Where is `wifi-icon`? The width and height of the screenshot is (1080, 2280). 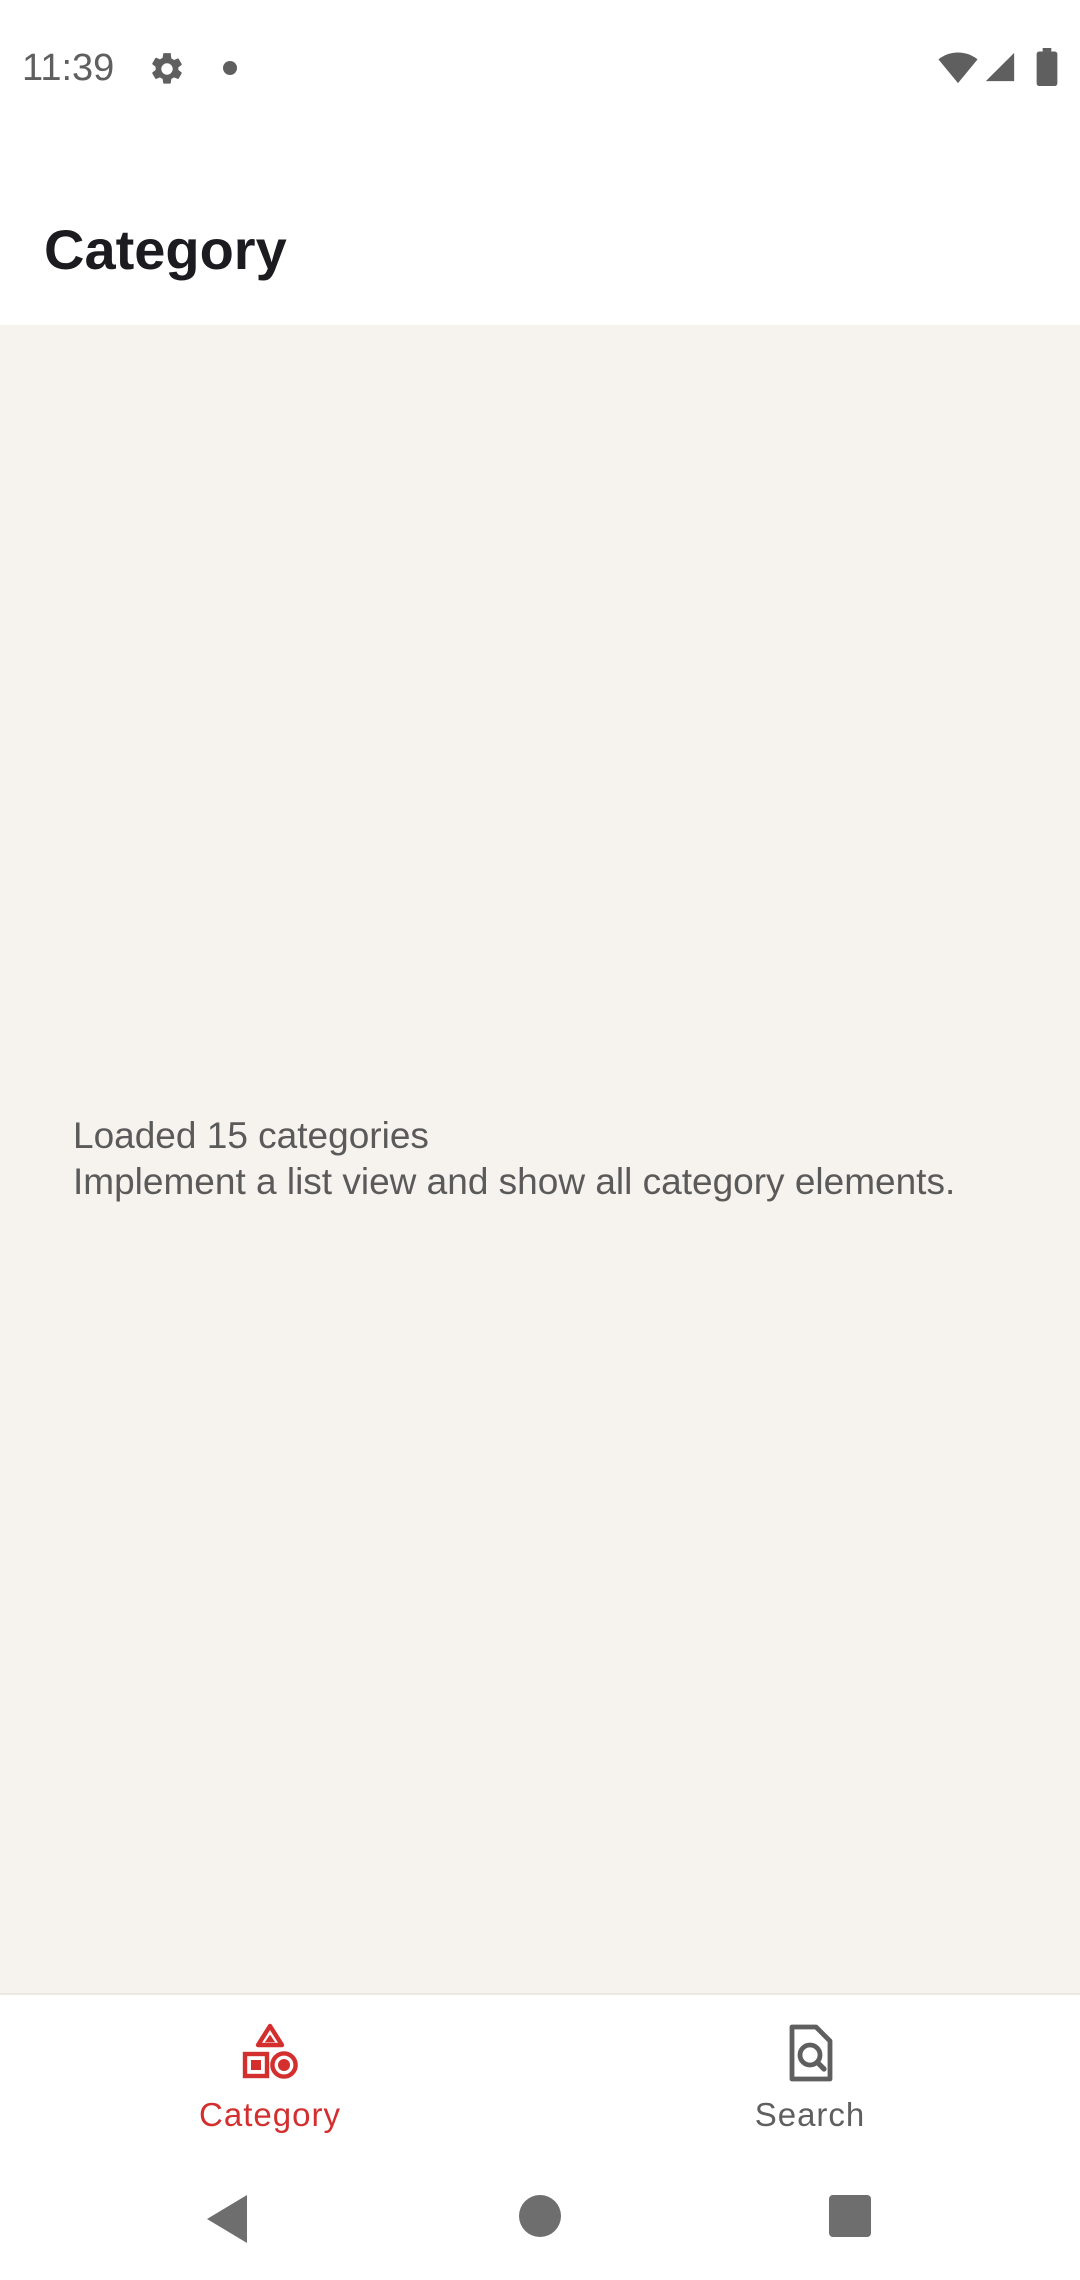
wifi-icon is located at coordinates (958, 68).